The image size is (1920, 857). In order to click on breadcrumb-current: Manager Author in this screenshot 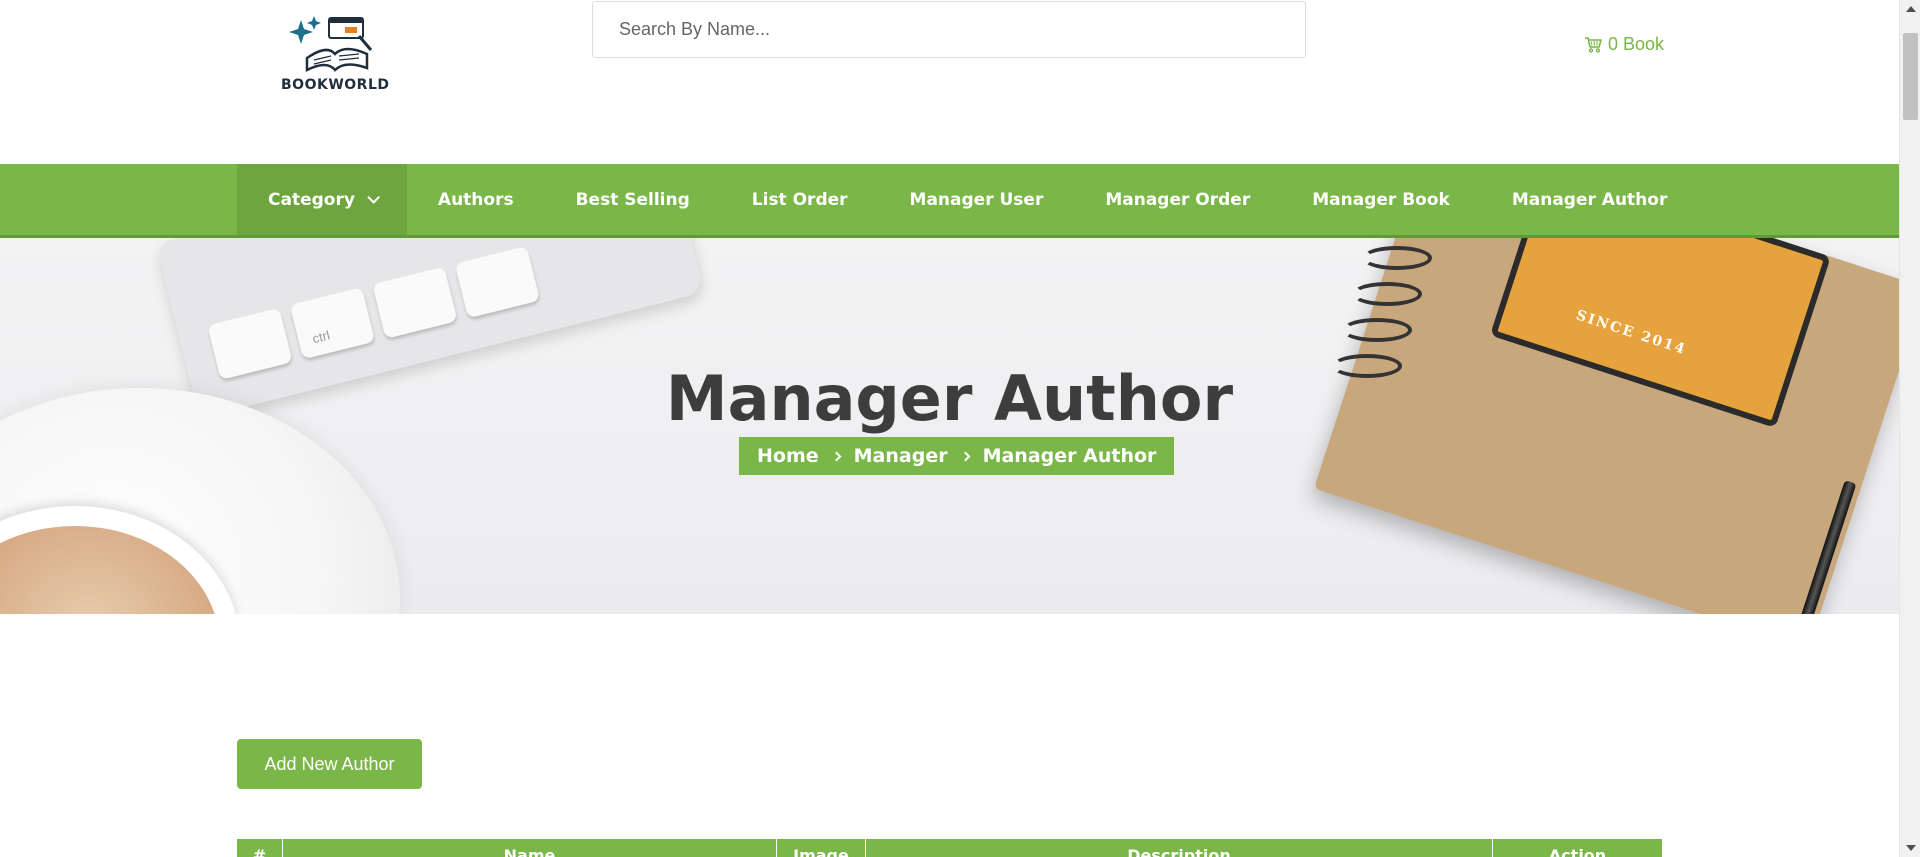, I will do `click(1069, 456)`.